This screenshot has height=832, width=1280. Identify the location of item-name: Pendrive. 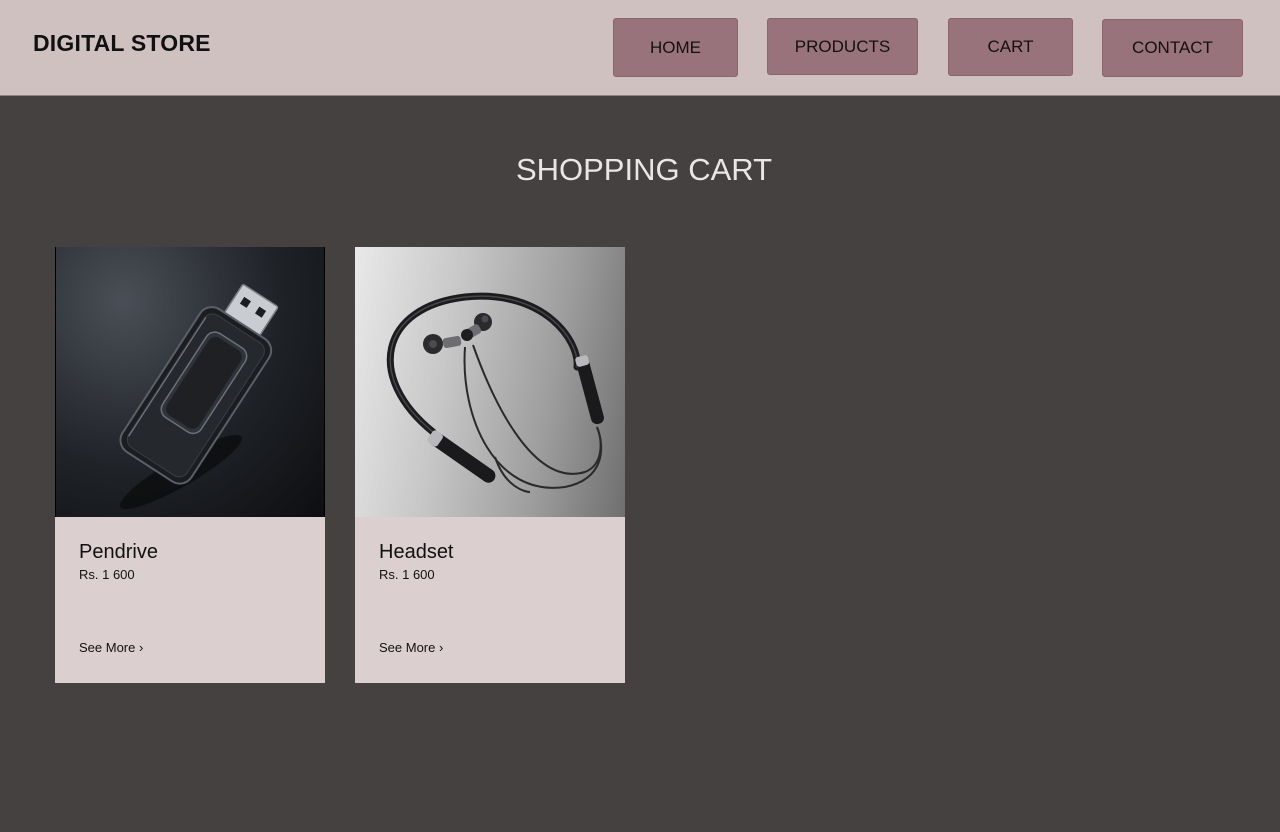
(118, 552).